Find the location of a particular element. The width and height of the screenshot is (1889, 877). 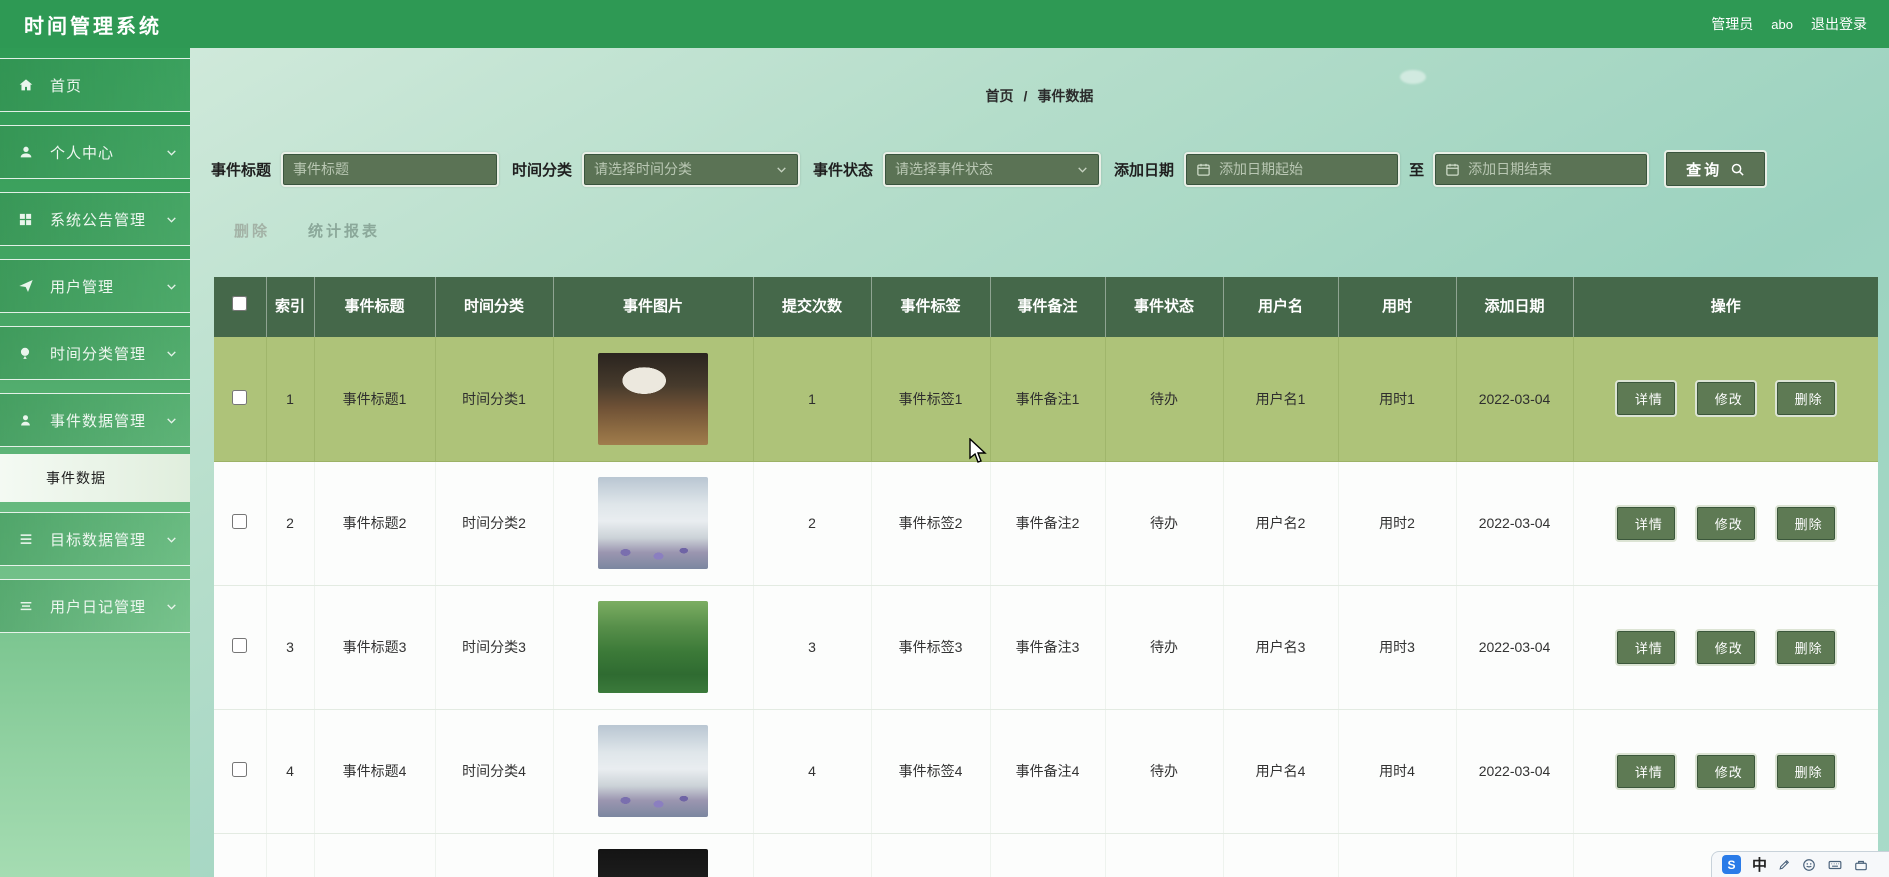

calendar-icon is located at coordinates (1203, 169).